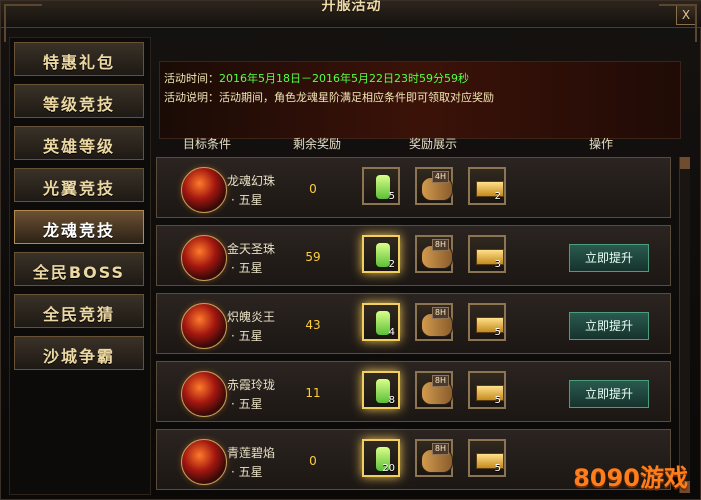 The width and height of the screenshot is (701, 500). I want to click on sidebar-item-level-rank: 等级竞技, so click(79, 101).